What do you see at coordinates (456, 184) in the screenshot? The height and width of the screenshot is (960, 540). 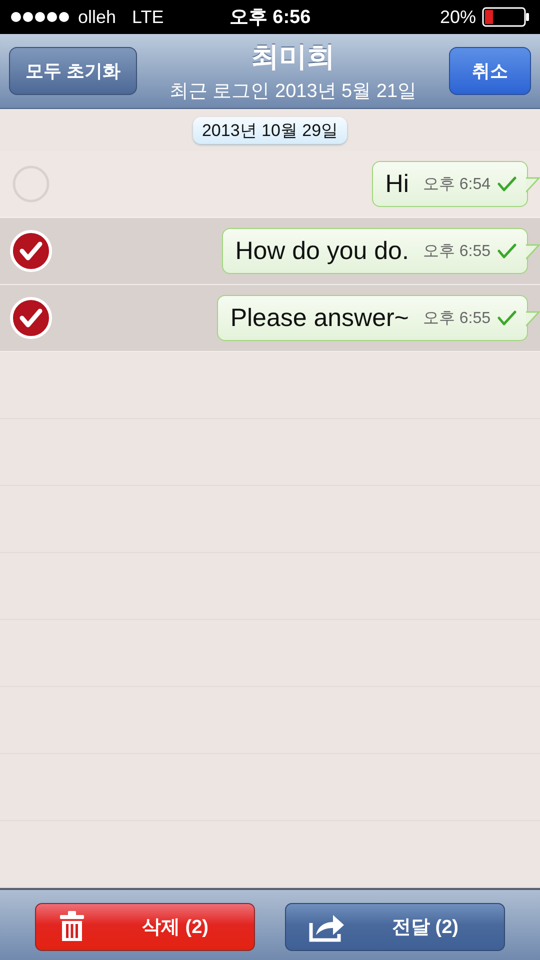 I see `message-time: 오후 6:54` at bounding box center [456, 184].